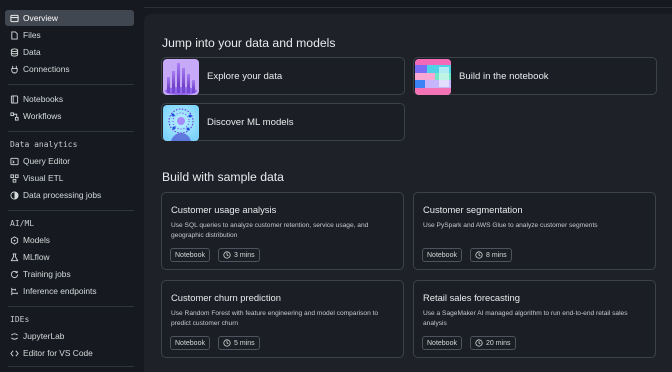 The width and height of the screenshot is (672, 372). Describe the element at coordinates (36, 240) in the screenshot. I see `sidebar-item-label: Models` at that location.